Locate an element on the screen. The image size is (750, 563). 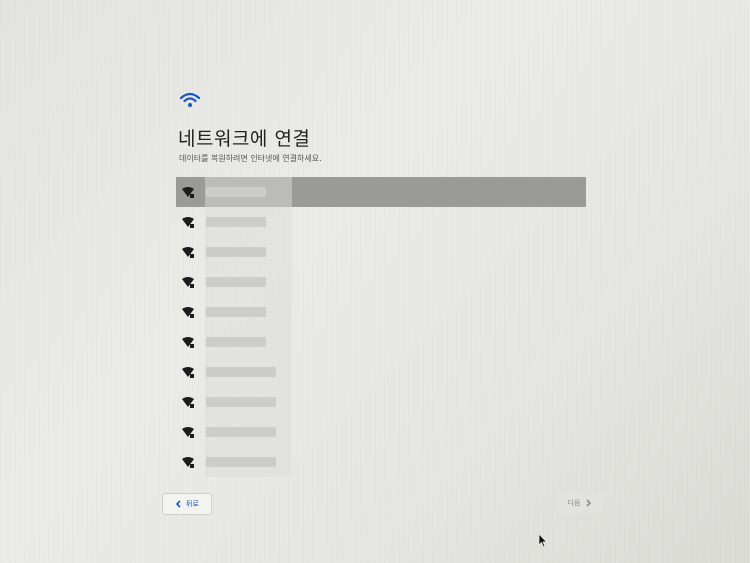
page-subtitle: 데이터를 복원하려면 인터넷에 연결하세요. is located at coordinates (250, 158).